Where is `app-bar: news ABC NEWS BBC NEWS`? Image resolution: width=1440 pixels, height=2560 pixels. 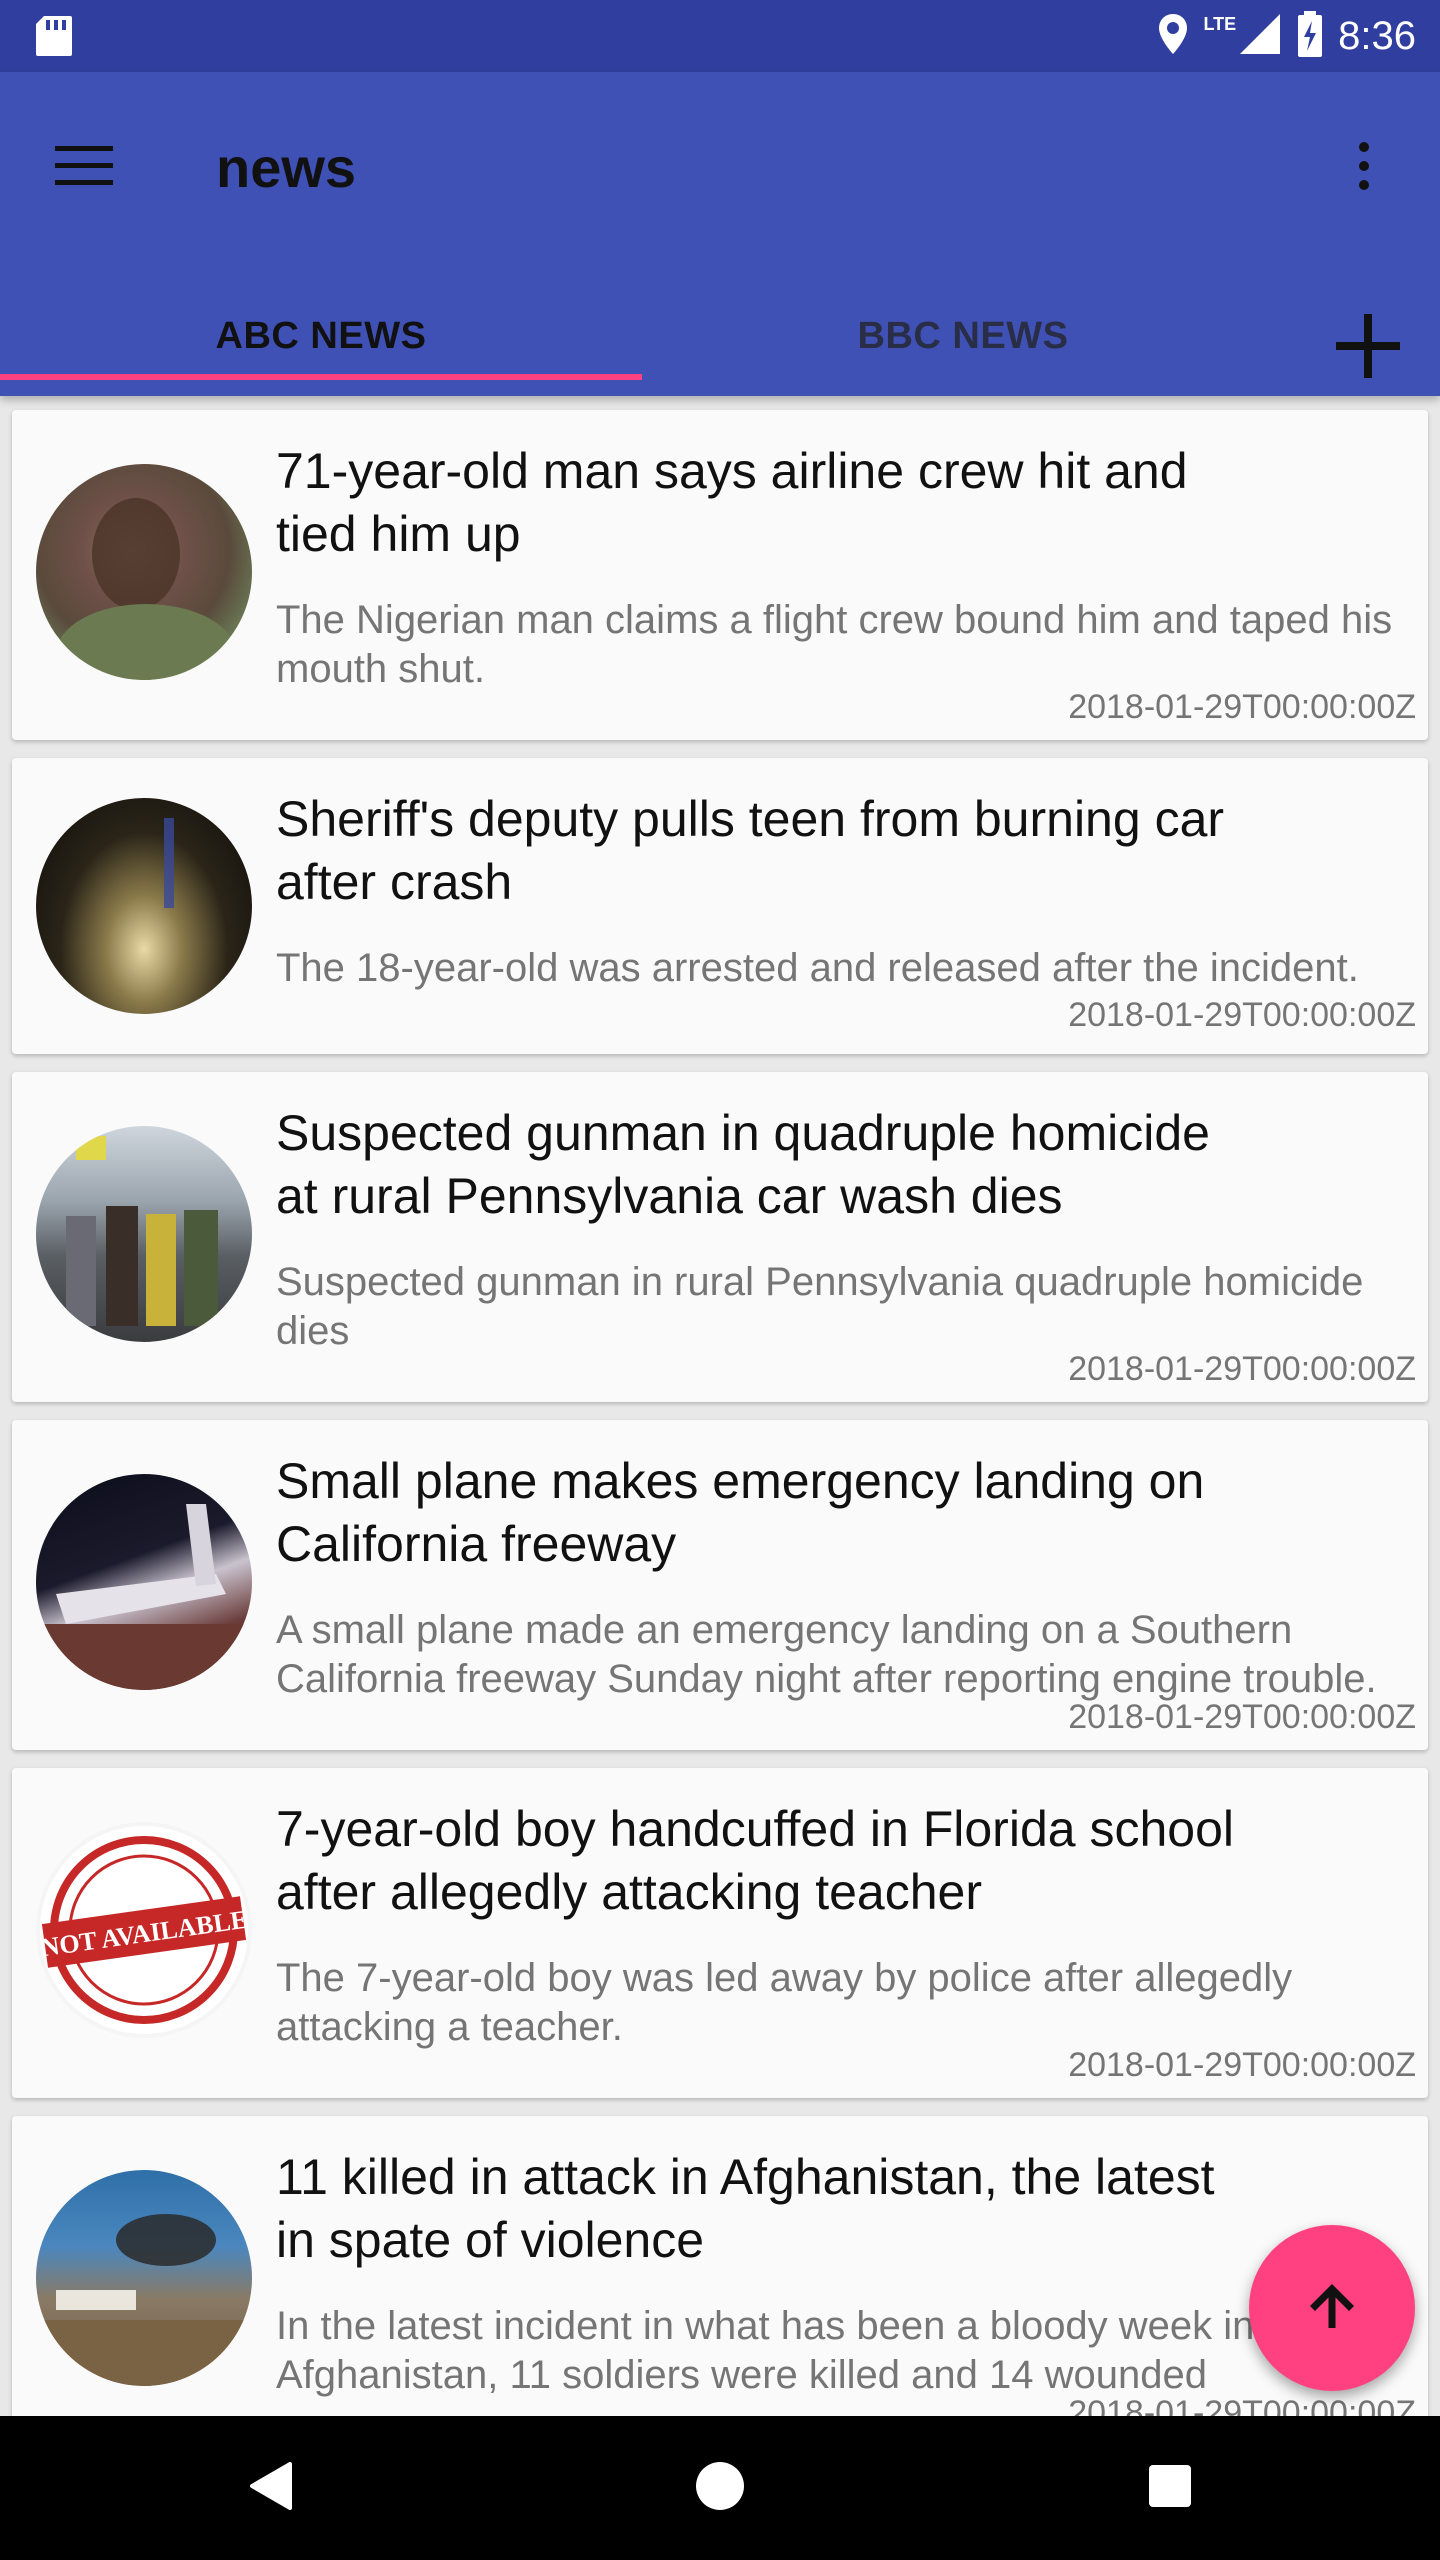
app-bar: news ABC NEWS BBC NEWS is located at coordinates (720, 234).